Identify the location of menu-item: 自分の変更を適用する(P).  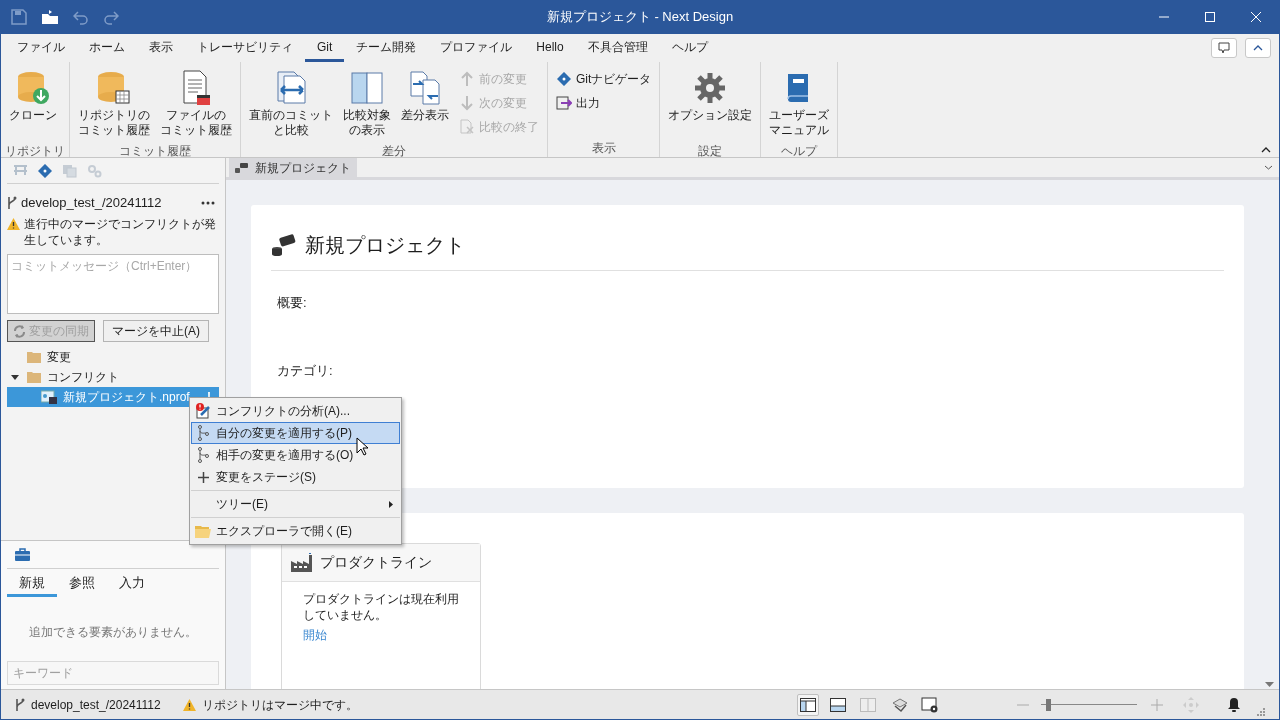
(295, 433).